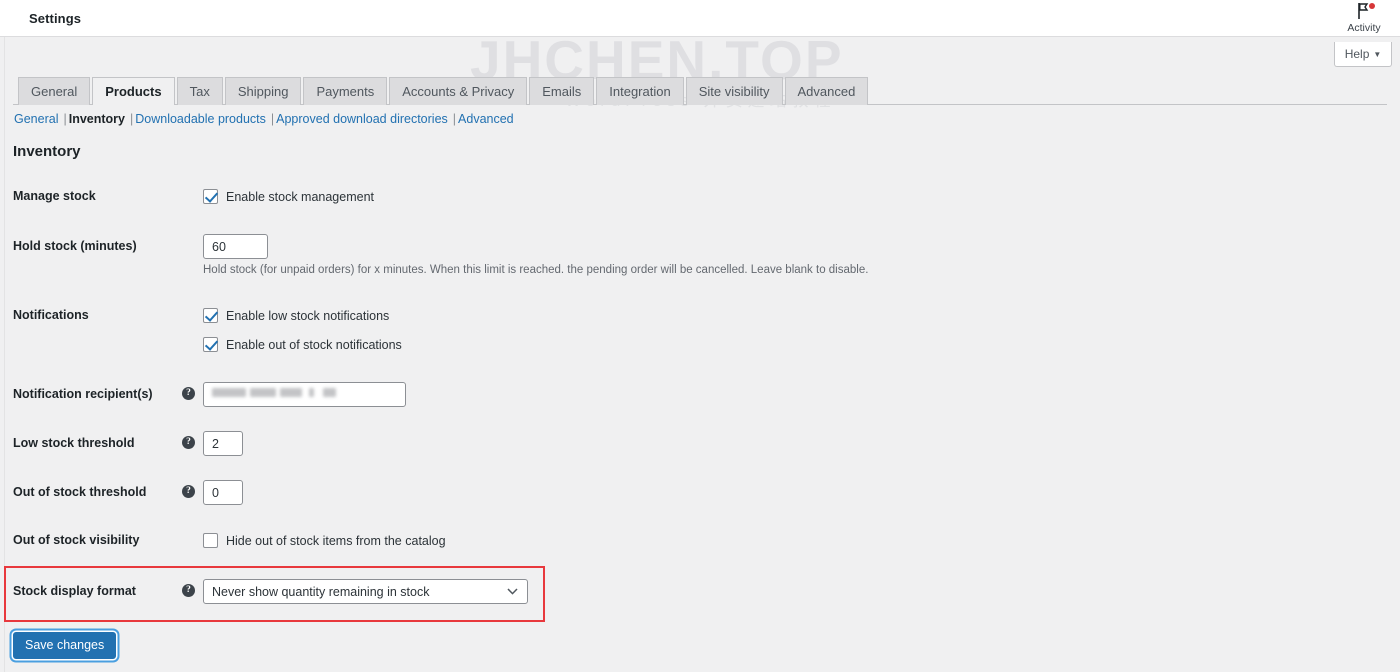 This screenshot has width=1400, height=672. What do you see at coordinates (314, 344) in the screenshot?
I see `out-of-stock-notifications-label: Enable out of stock notifications` at bounding box center [314, 344].